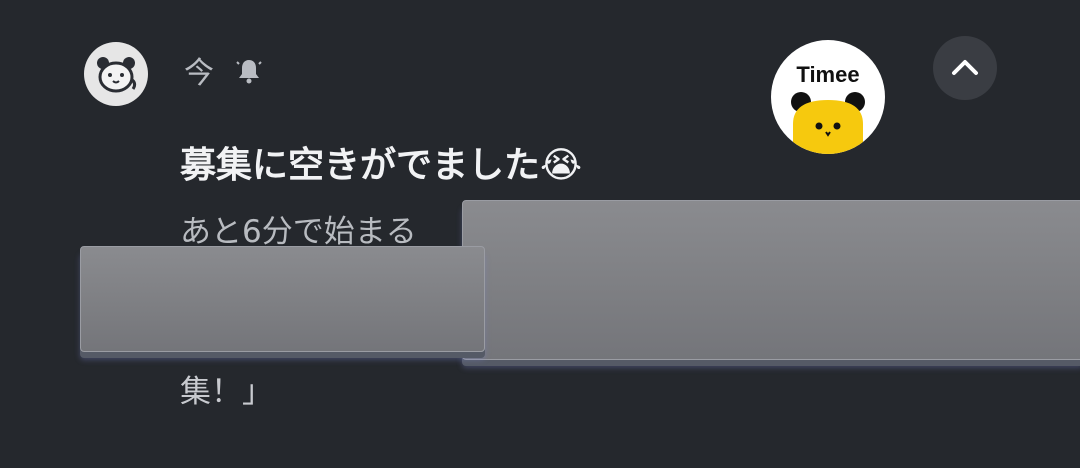 The image size is (1080, 468). I want to click on panda-face-icon, so click(116, 74).